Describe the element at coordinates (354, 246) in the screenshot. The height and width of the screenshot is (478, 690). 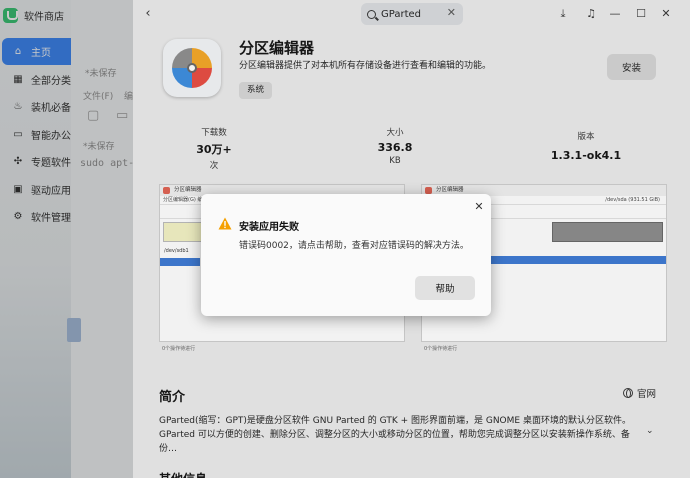
I see `dialog-message: 错误码0002，请点击帮助，查看对应错误码的解决方法。` at that location.